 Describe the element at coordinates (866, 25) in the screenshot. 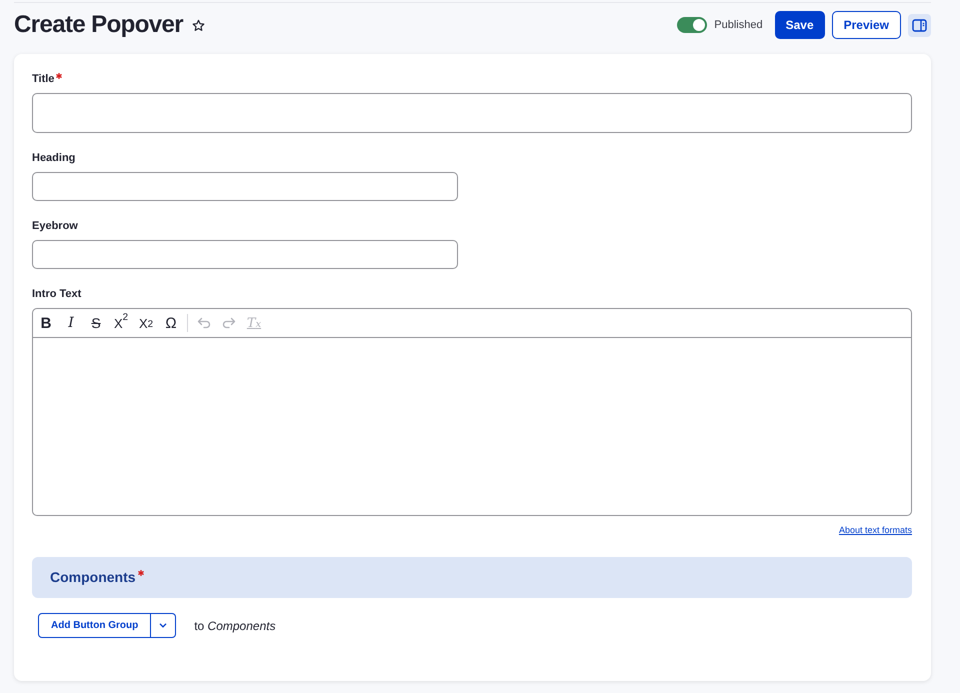

I see `preview-button: Preview` at that location.